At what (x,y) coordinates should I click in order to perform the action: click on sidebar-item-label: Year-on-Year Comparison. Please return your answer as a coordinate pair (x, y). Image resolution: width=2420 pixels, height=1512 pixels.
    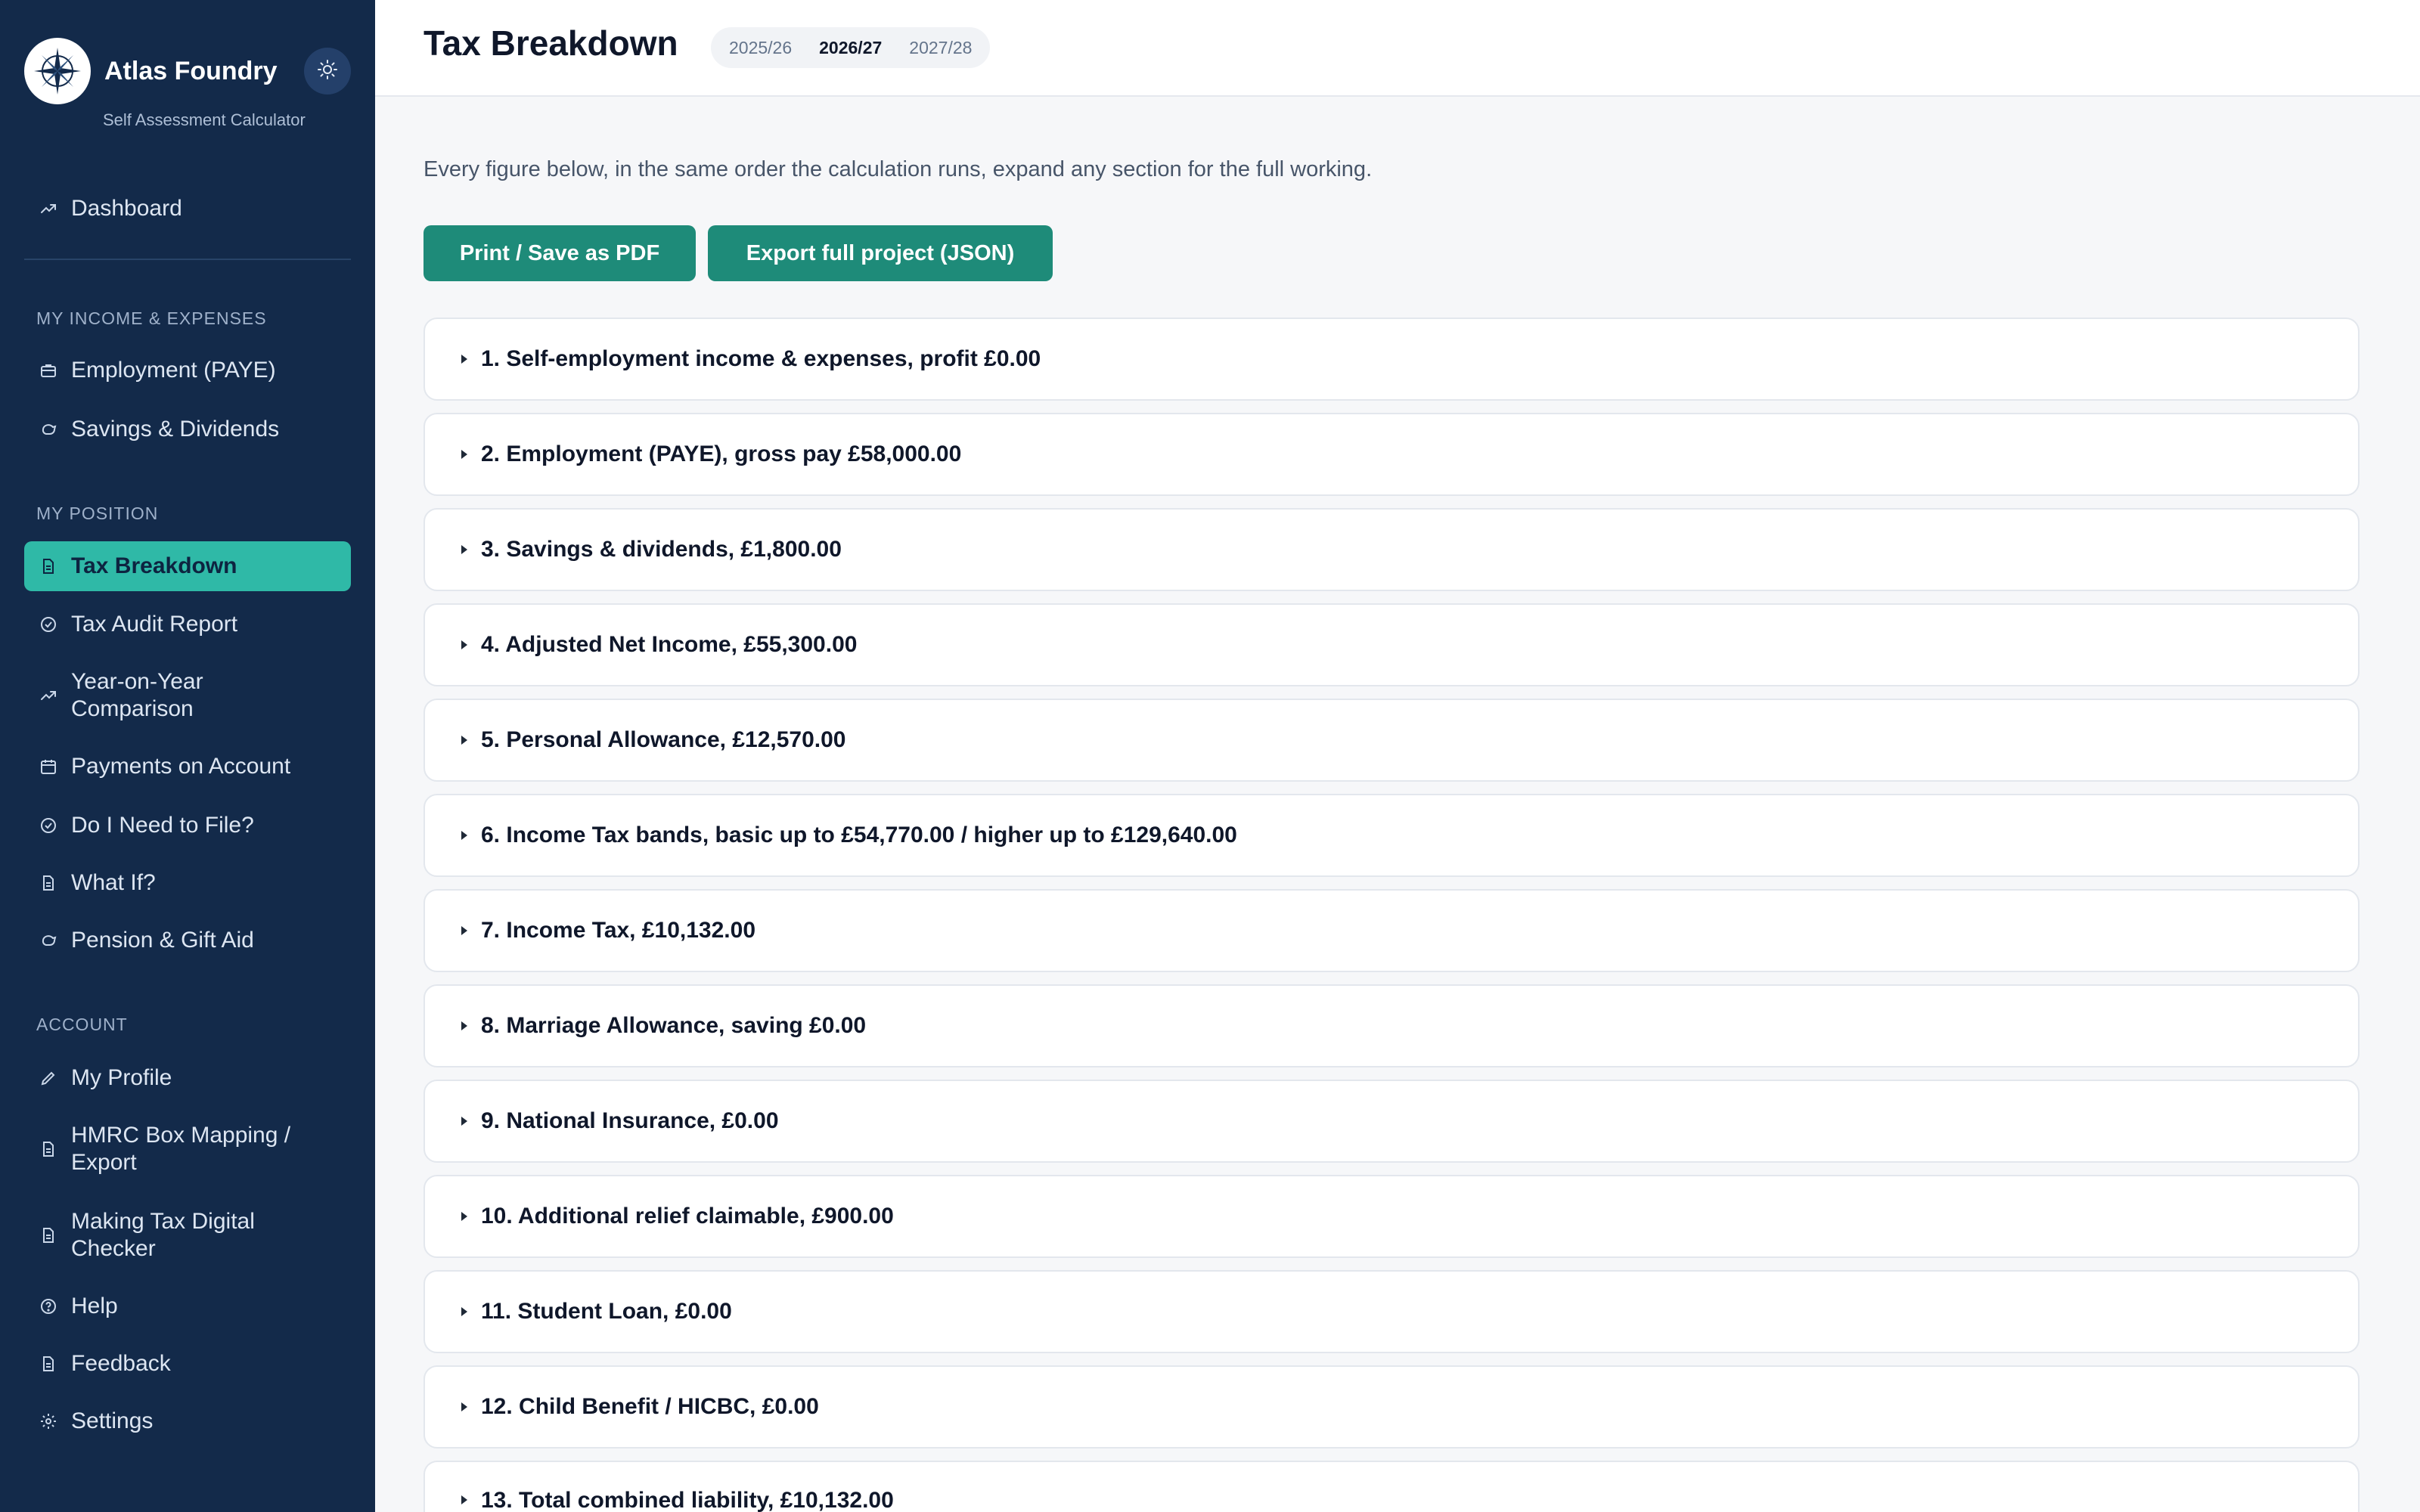
    Looking at the image, I should click on (137, 695).